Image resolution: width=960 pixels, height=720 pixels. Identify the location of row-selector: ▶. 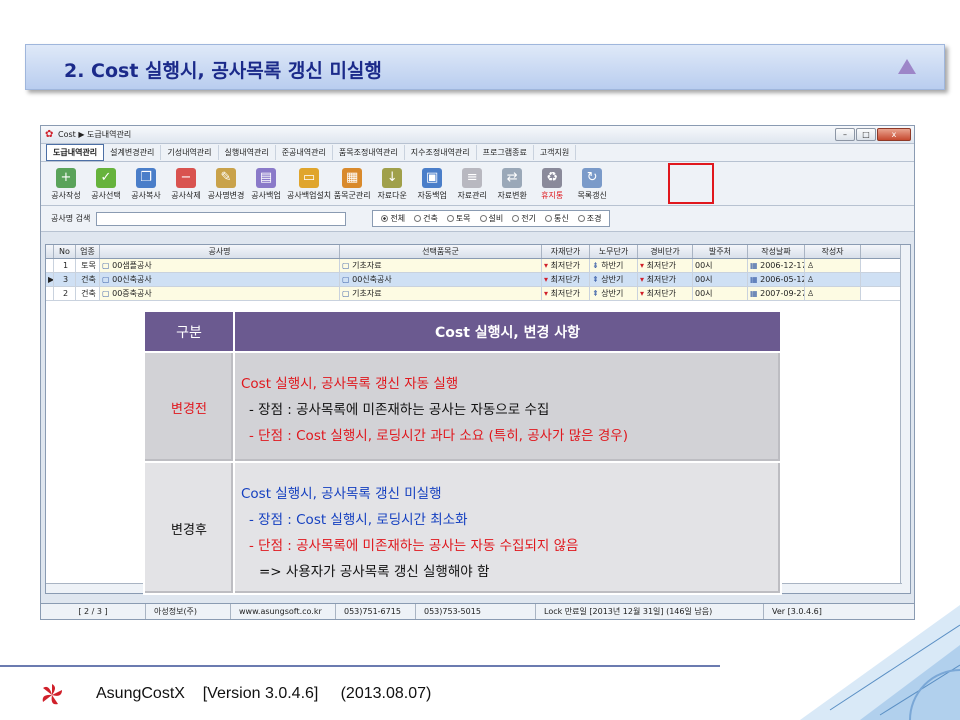
(50, 279).